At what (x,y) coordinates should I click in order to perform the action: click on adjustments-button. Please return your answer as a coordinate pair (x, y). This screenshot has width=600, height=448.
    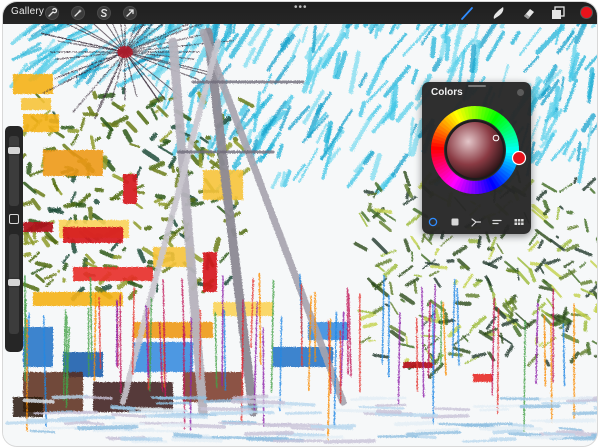
    Looking at the image, I should click on (78, 13).